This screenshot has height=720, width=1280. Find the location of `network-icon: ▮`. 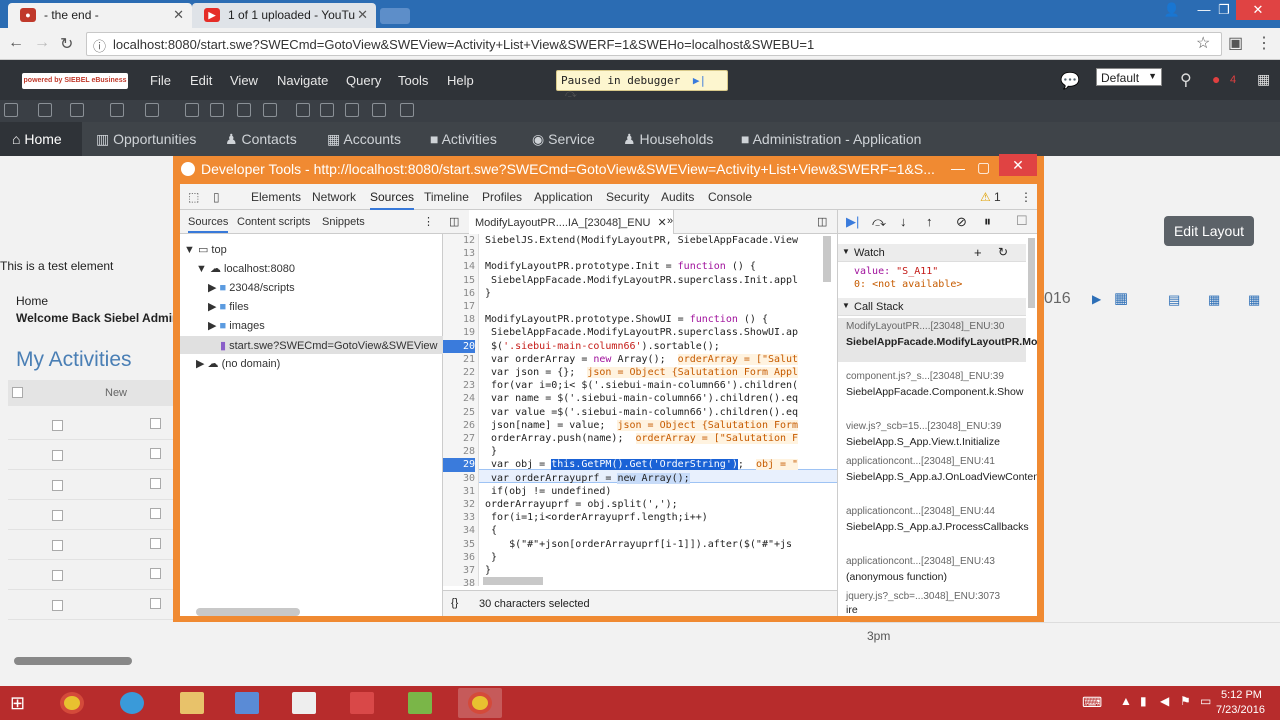

network-icon: ▮ is located at coordinates (1143, 701).